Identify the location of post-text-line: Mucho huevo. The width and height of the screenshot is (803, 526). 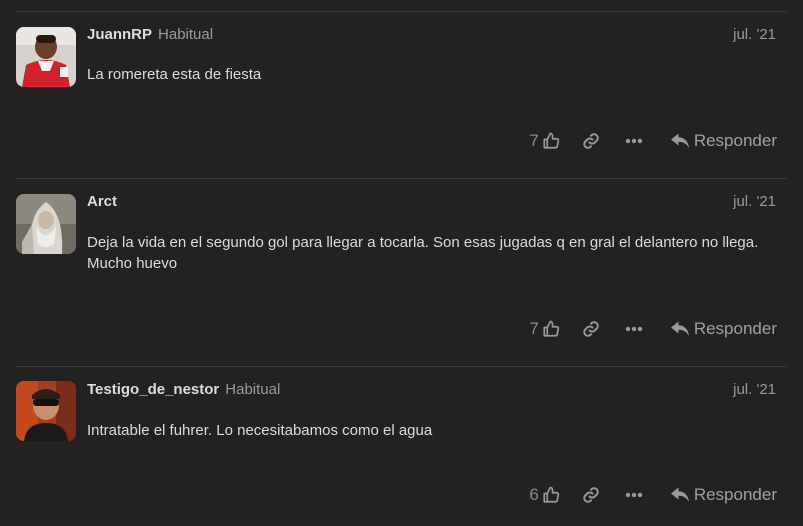
(132, 263).